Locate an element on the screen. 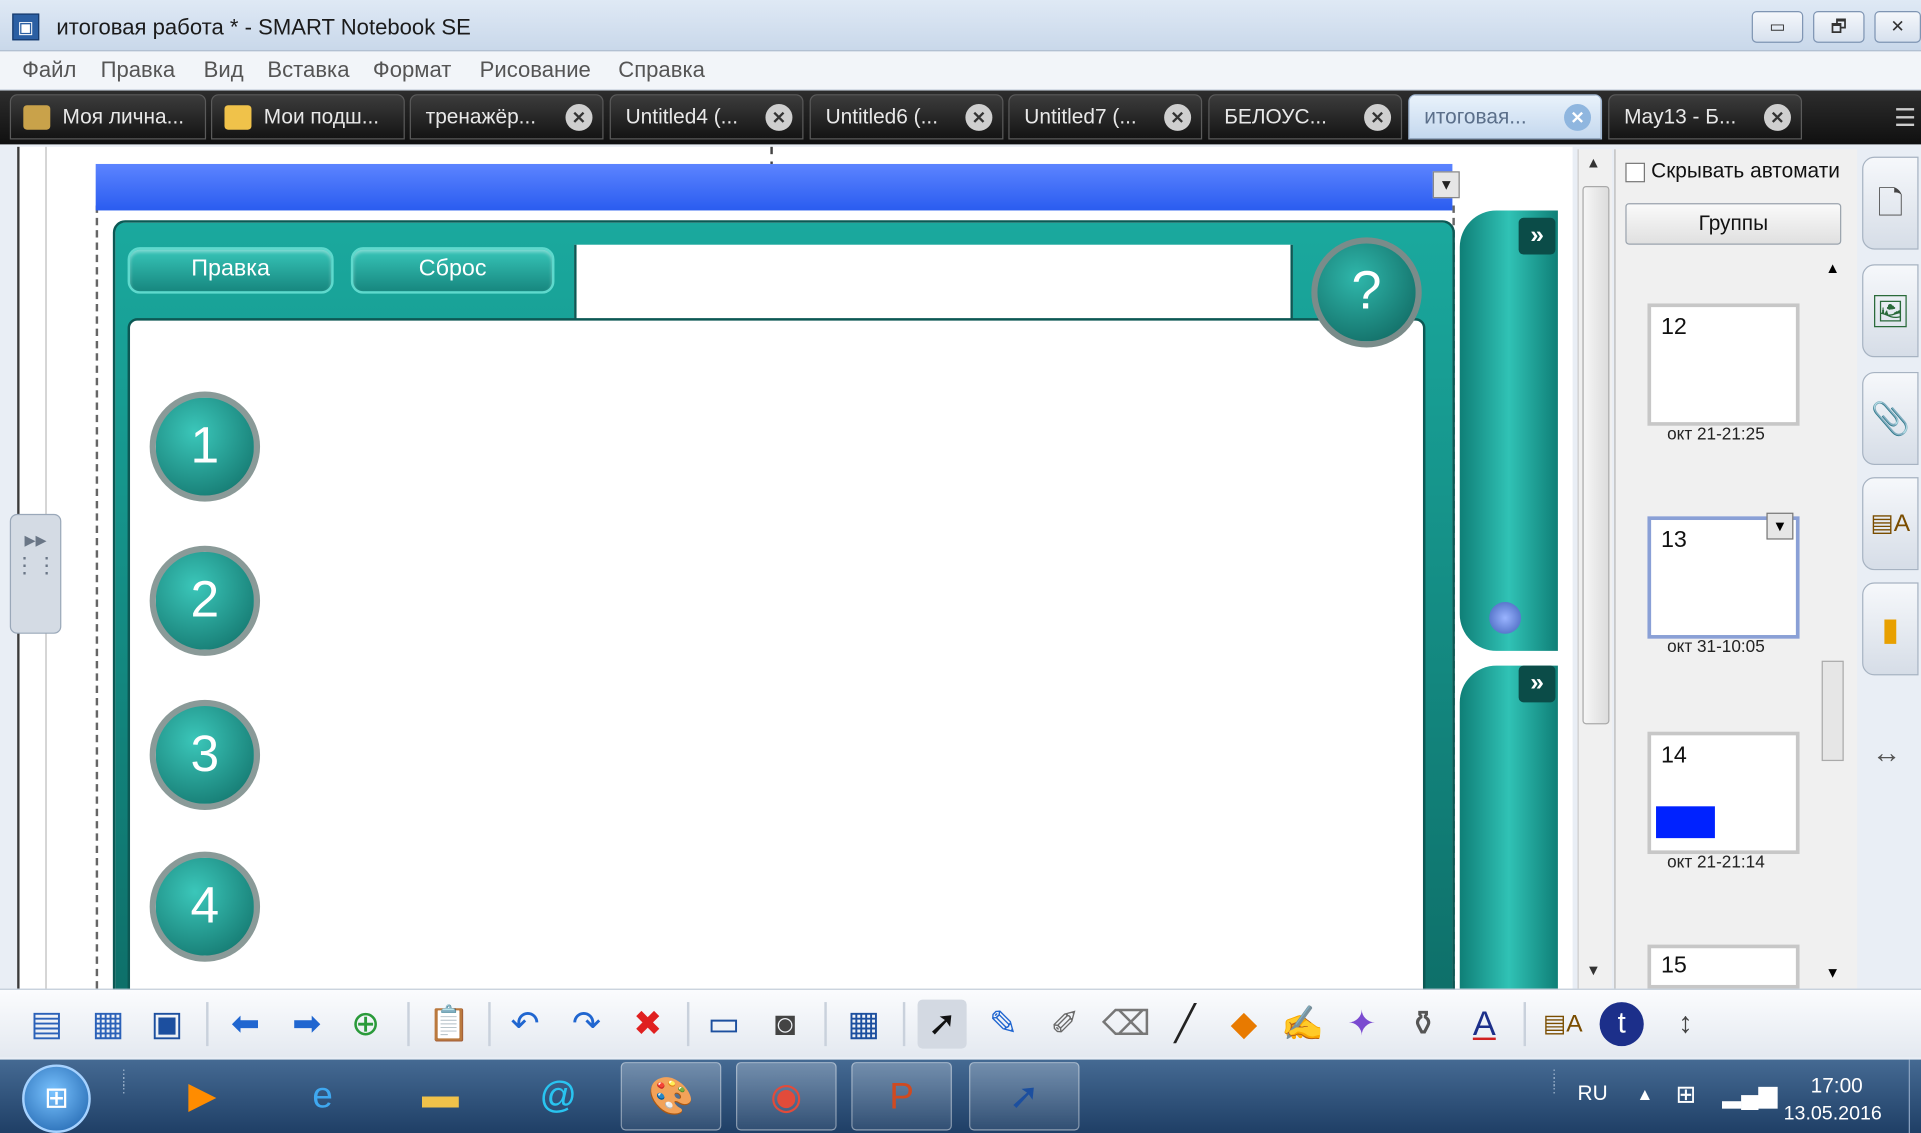 This screenshot has height=1133, width=1921. creative-pen-icon: ✐ is located at coordinates (1064, 1024).